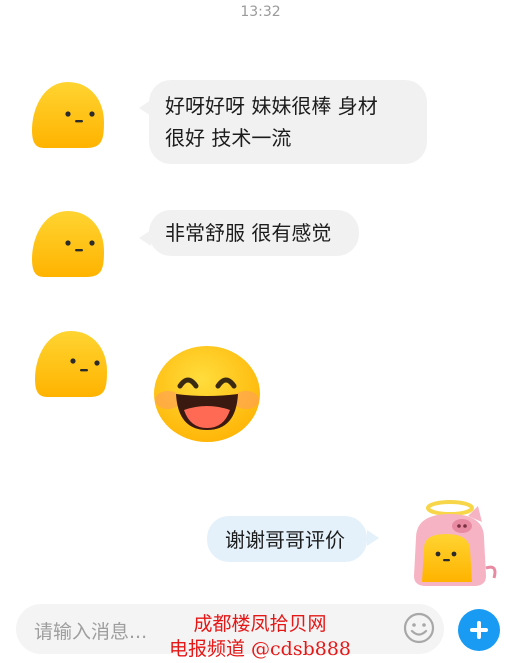 This screenshot has width=521, height=663. What do you see at coordinates (207, 392) in the screenshot?
I see `laughing-face-icon` at bounding box center [207, 392].